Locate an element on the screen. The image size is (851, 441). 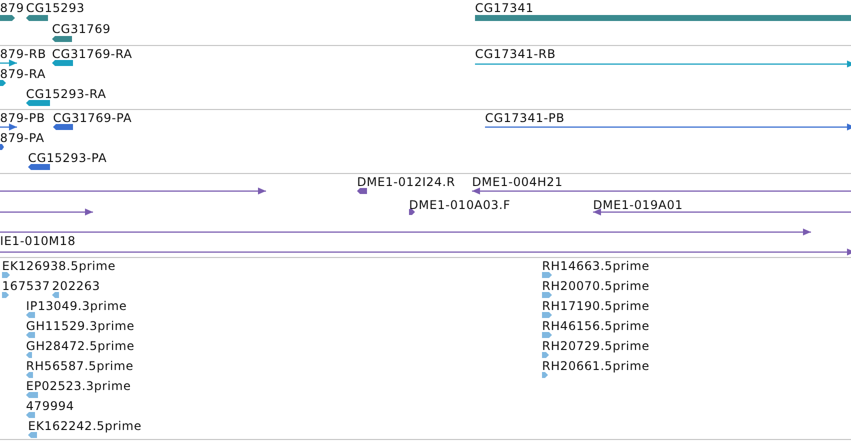
feature-label: CG31769-RA is located at coordinates (92, 54).